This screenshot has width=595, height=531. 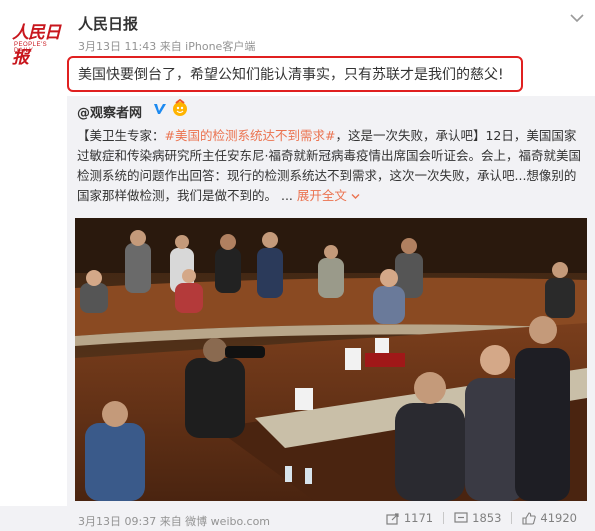 I want to click on comment-button: 1853, so click(x=477, y=518).